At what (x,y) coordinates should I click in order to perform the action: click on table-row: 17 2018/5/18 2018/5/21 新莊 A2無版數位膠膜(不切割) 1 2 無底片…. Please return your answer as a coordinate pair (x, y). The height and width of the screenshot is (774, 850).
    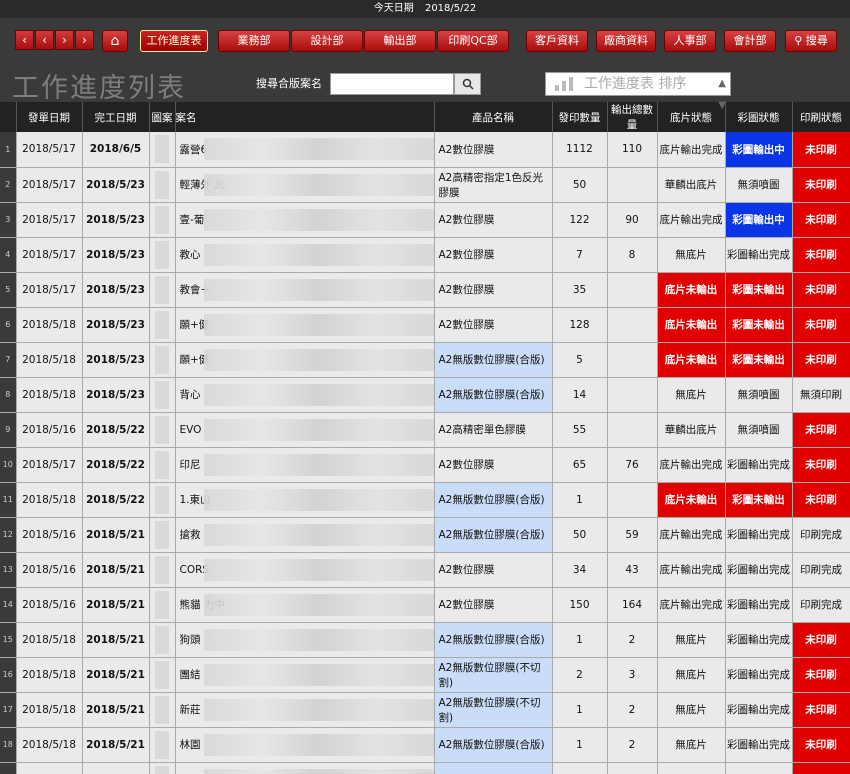
    Looking at the image, I should click on (425, 710).